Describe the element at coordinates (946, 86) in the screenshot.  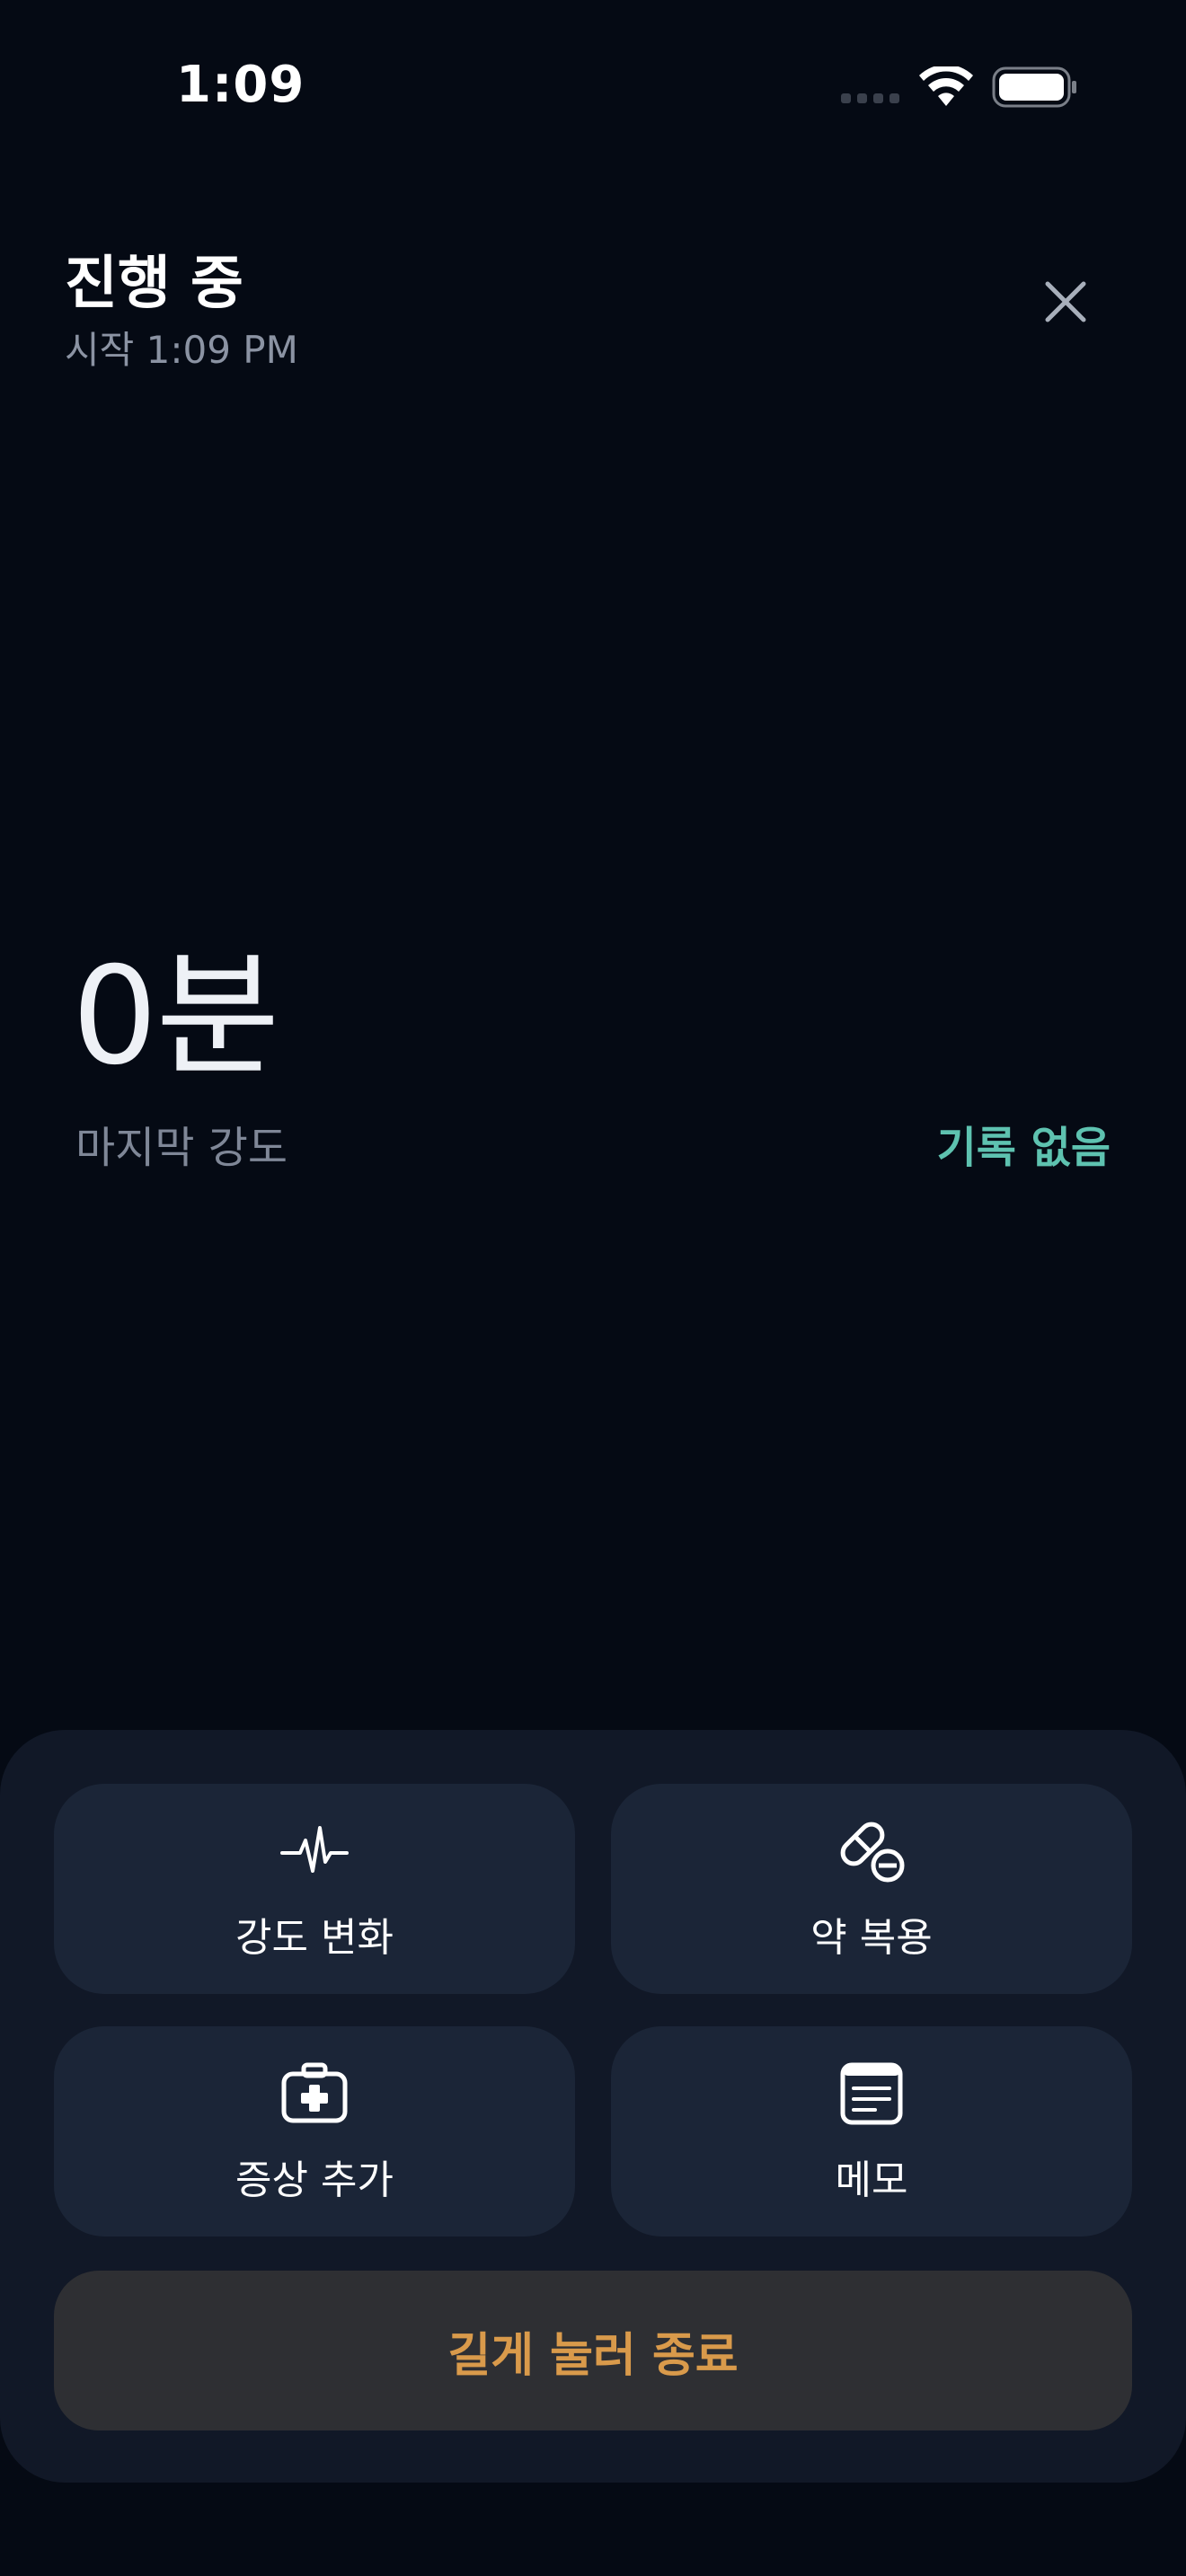
I see `wifi-icon` at that location.